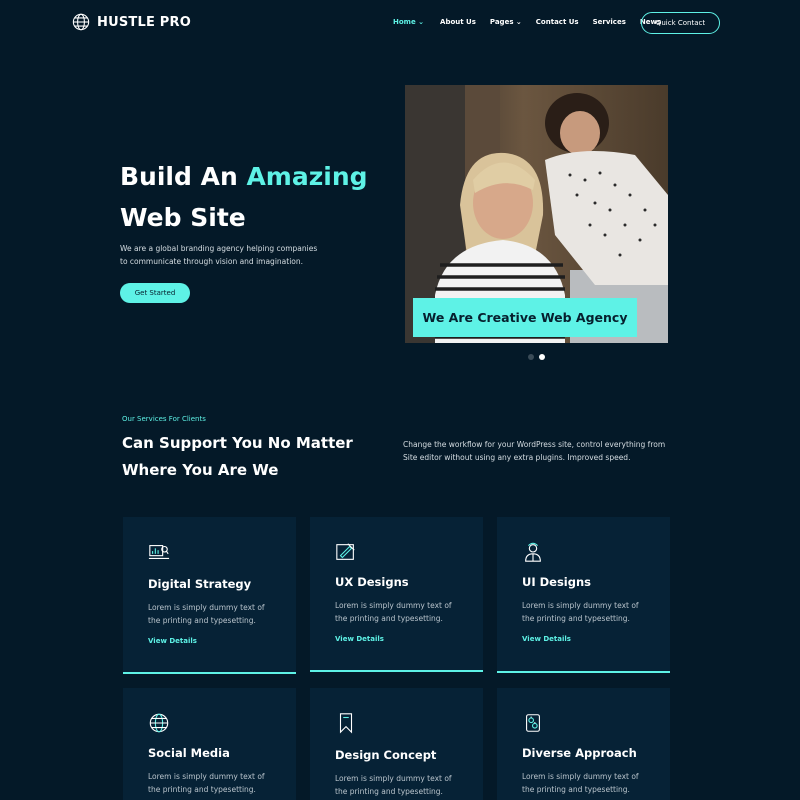 This screenshot has width=800, height=800. I want to click on design-pen-icon, so click(345, 551).